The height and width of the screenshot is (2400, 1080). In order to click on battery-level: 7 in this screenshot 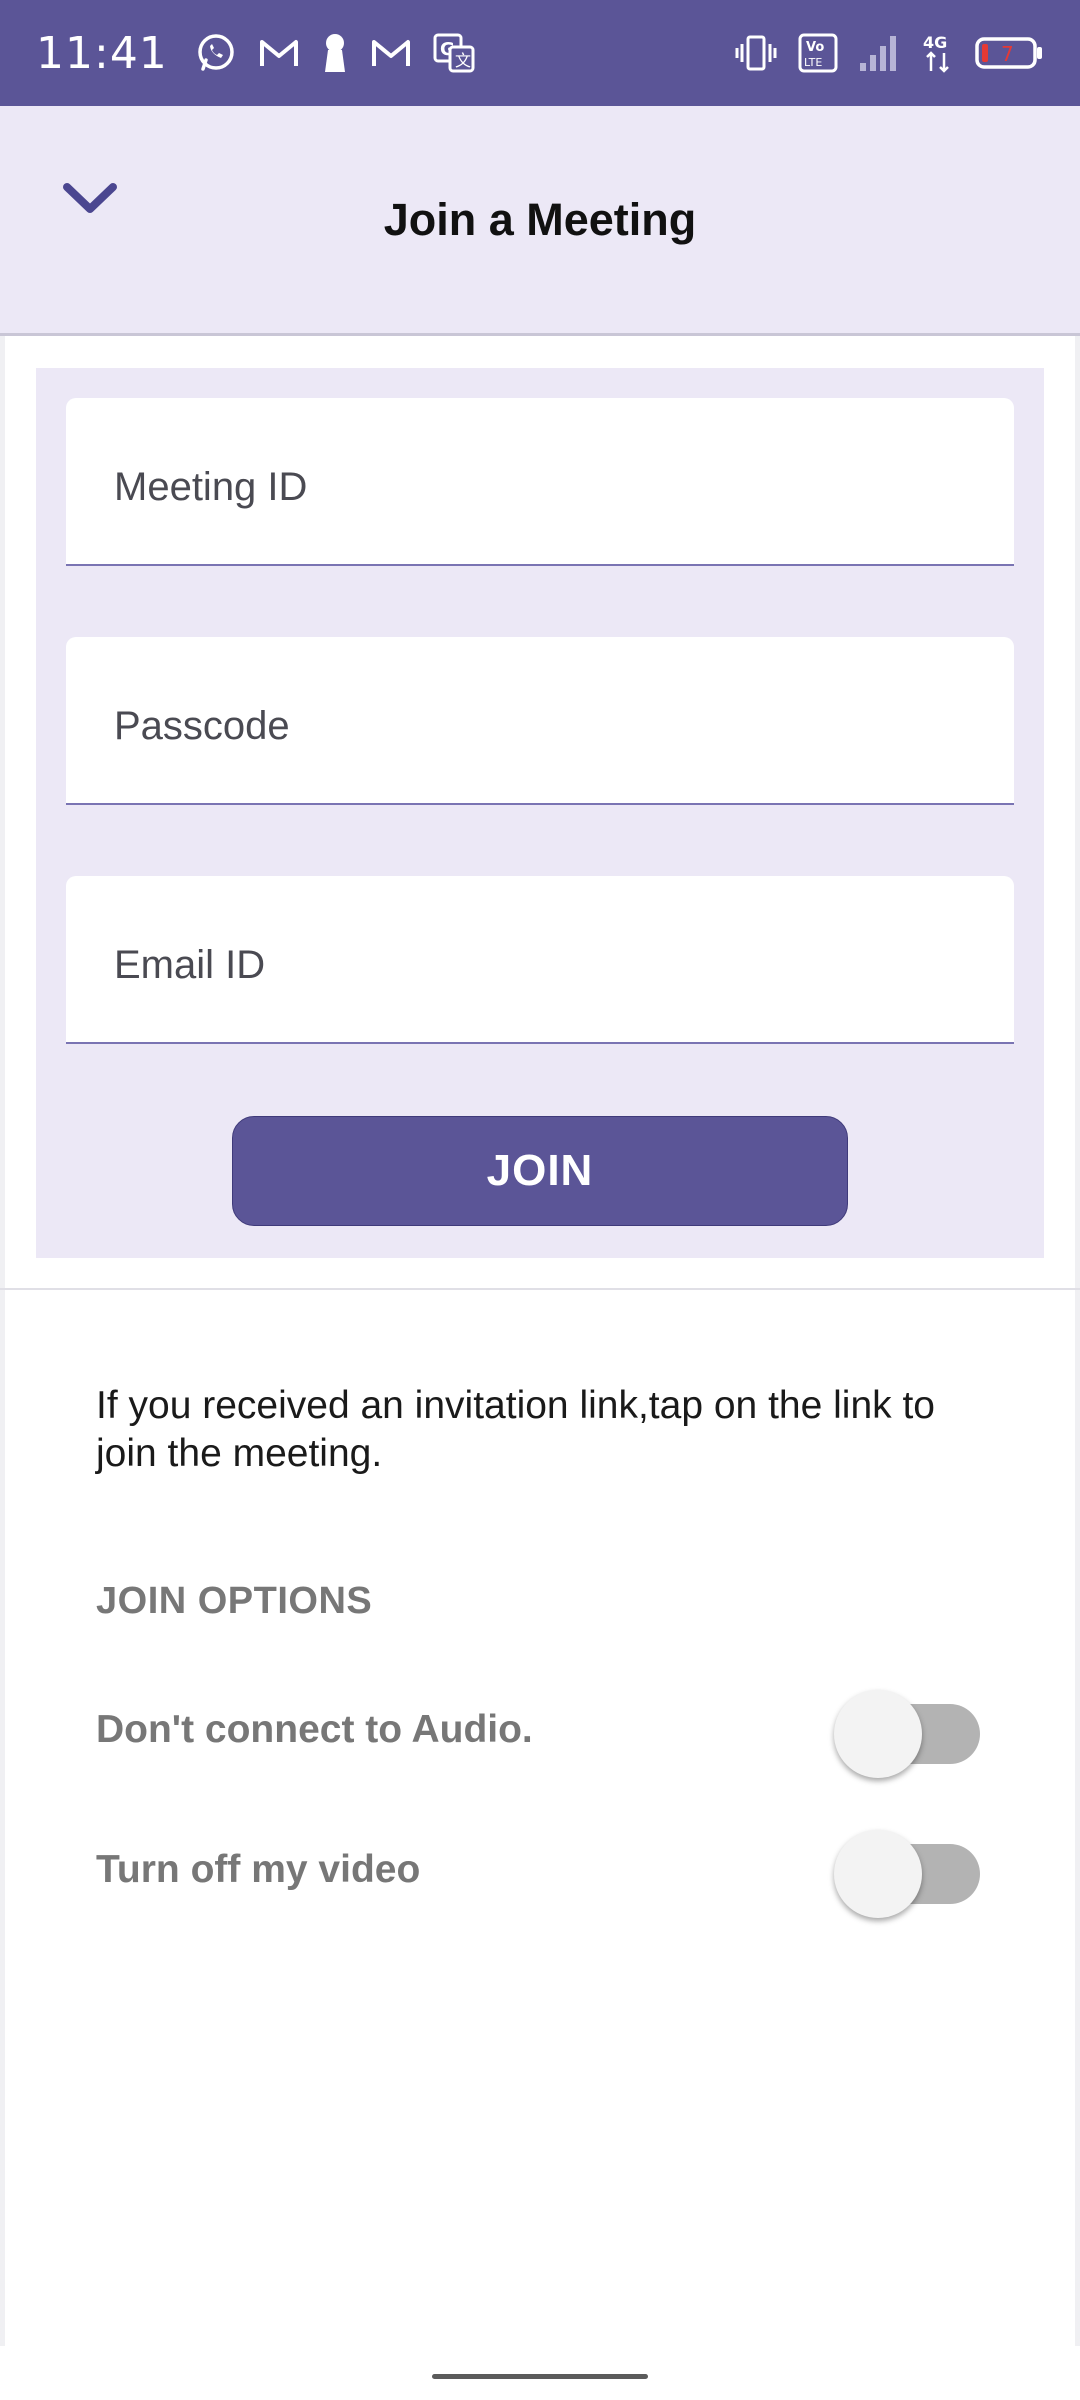, I will do `click(1007, 54)`.